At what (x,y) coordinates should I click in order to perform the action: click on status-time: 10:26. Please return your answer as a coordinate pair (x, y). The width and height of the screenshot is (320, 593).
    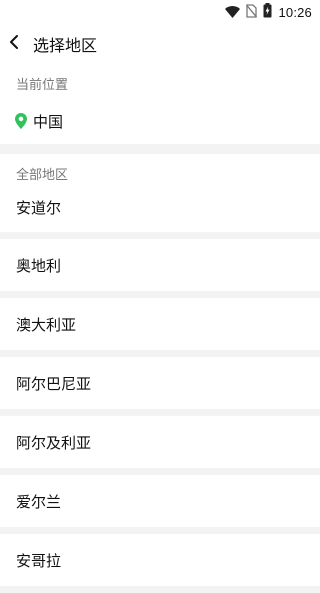
    Looking at the image, I should click on (295, 12).